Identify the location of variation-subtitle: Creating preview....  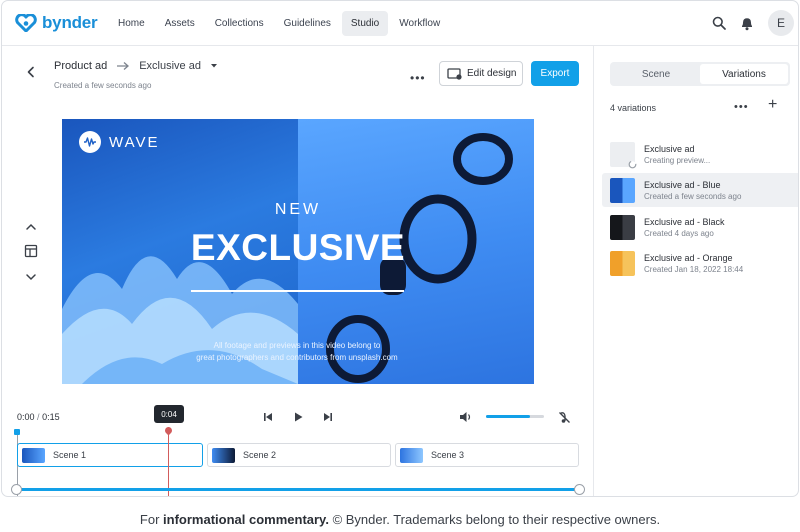
(677, 160).